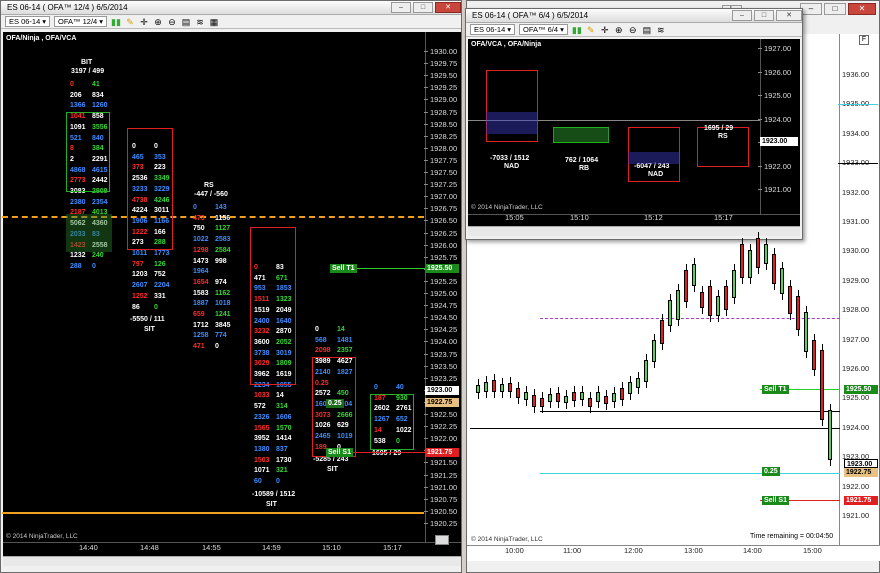  Describe the element at coordinates (507, 207) in the screenshot. I see `right-copyright: © 2014 NinjaTrader, LLC` at that location.